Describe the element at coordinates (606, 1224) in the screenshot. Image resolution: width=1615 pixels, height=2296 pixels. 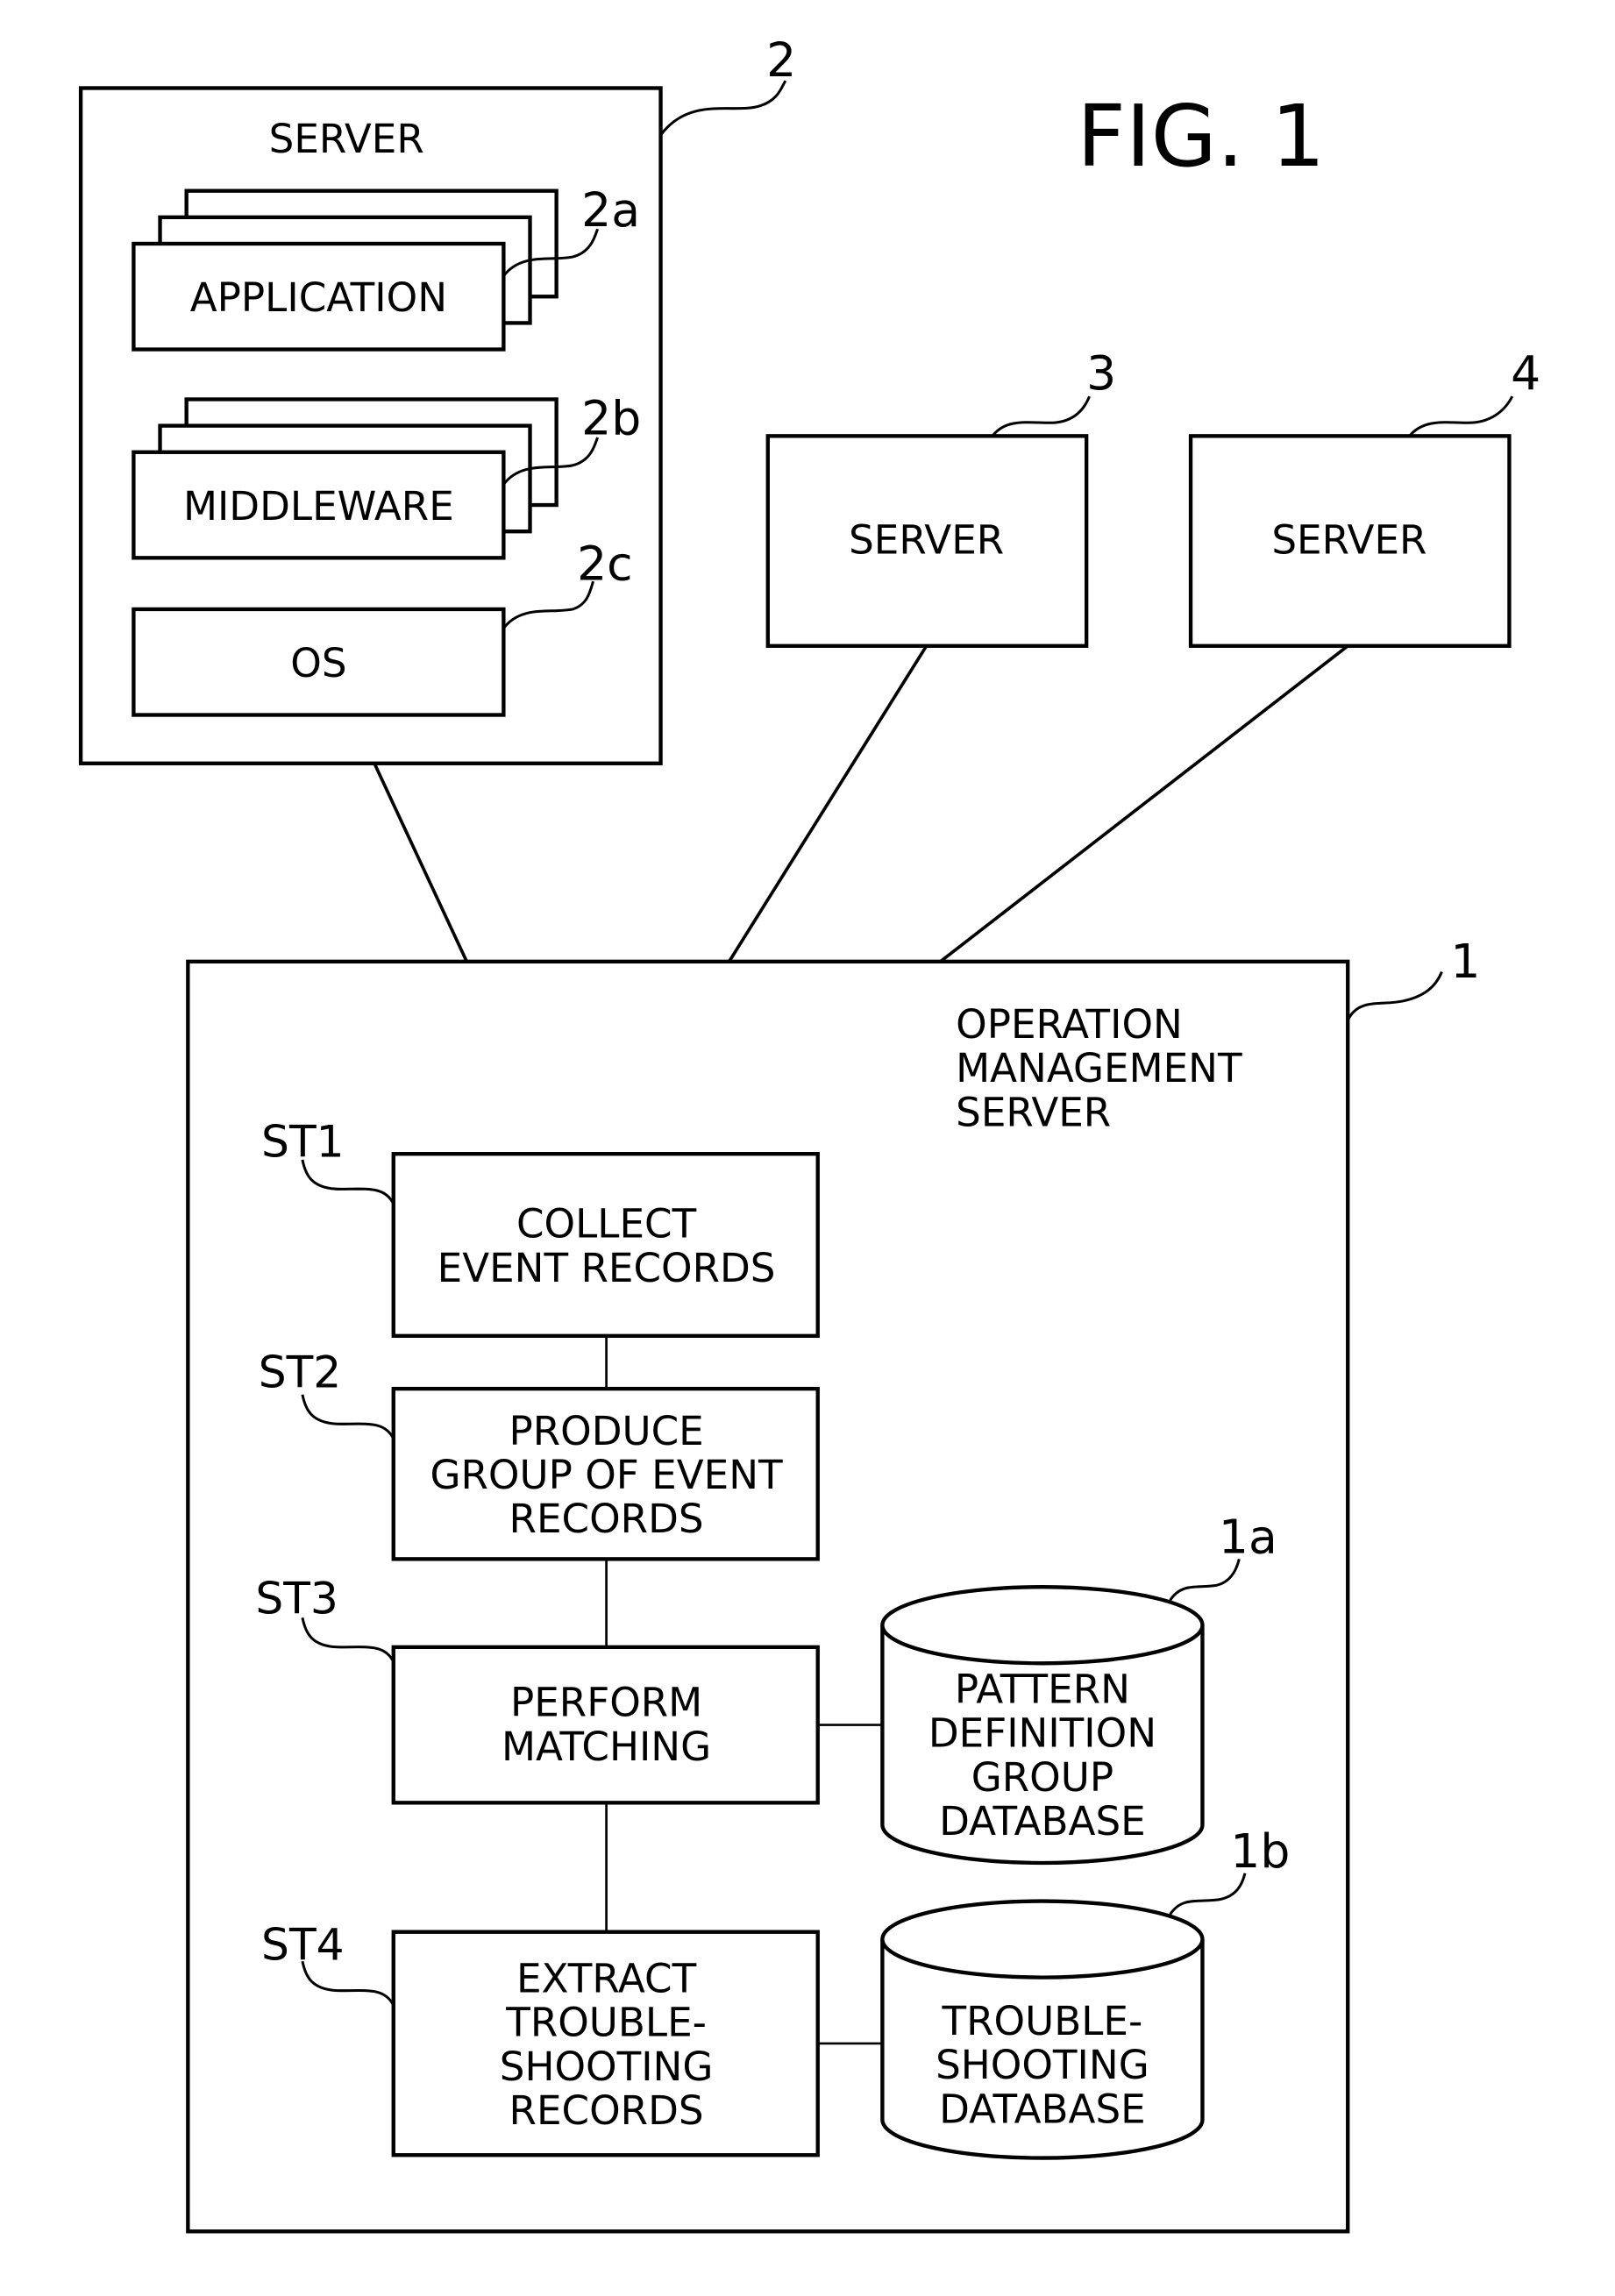
I see `st1-line-1: COLLECT` at that location.